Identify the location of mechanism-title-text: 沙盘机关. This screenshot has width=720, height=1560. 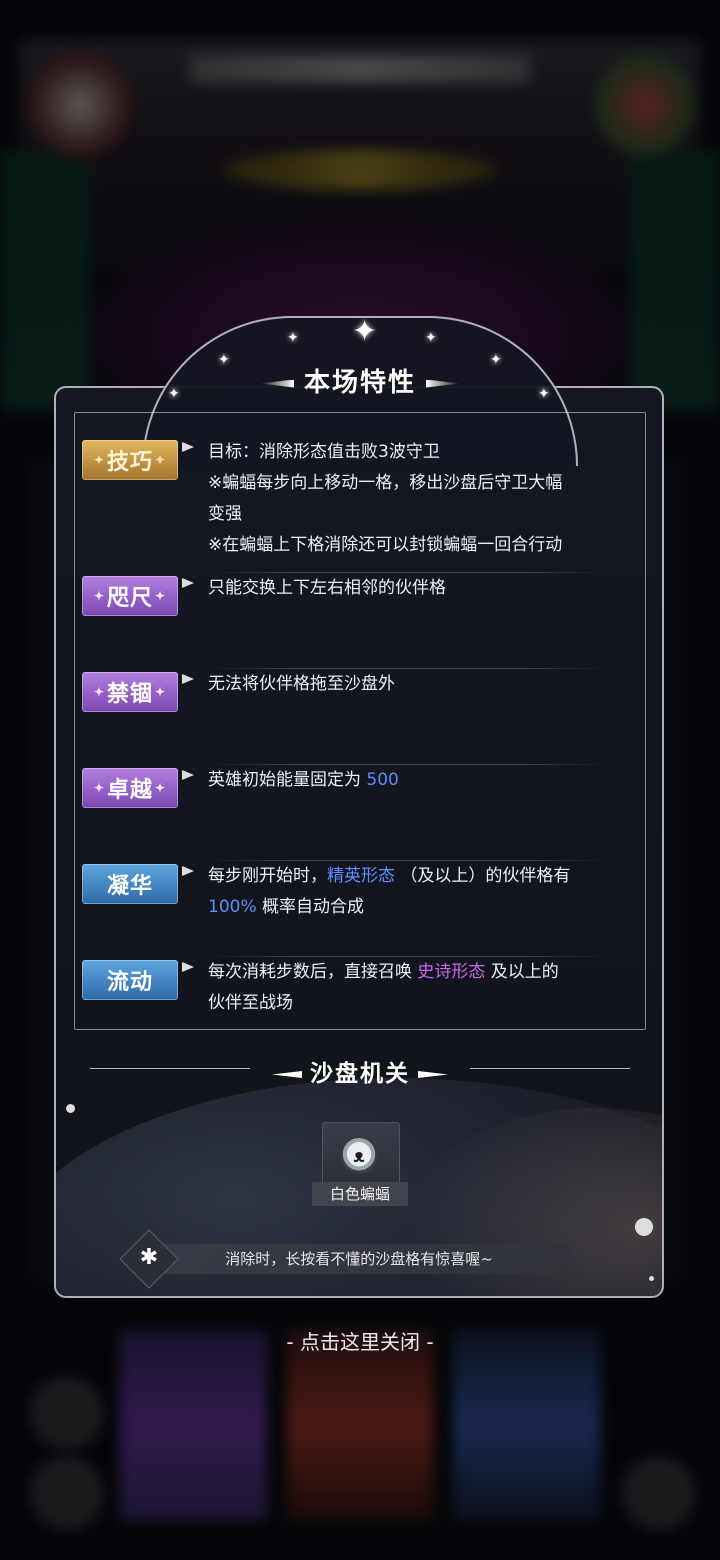
(360, 1074).